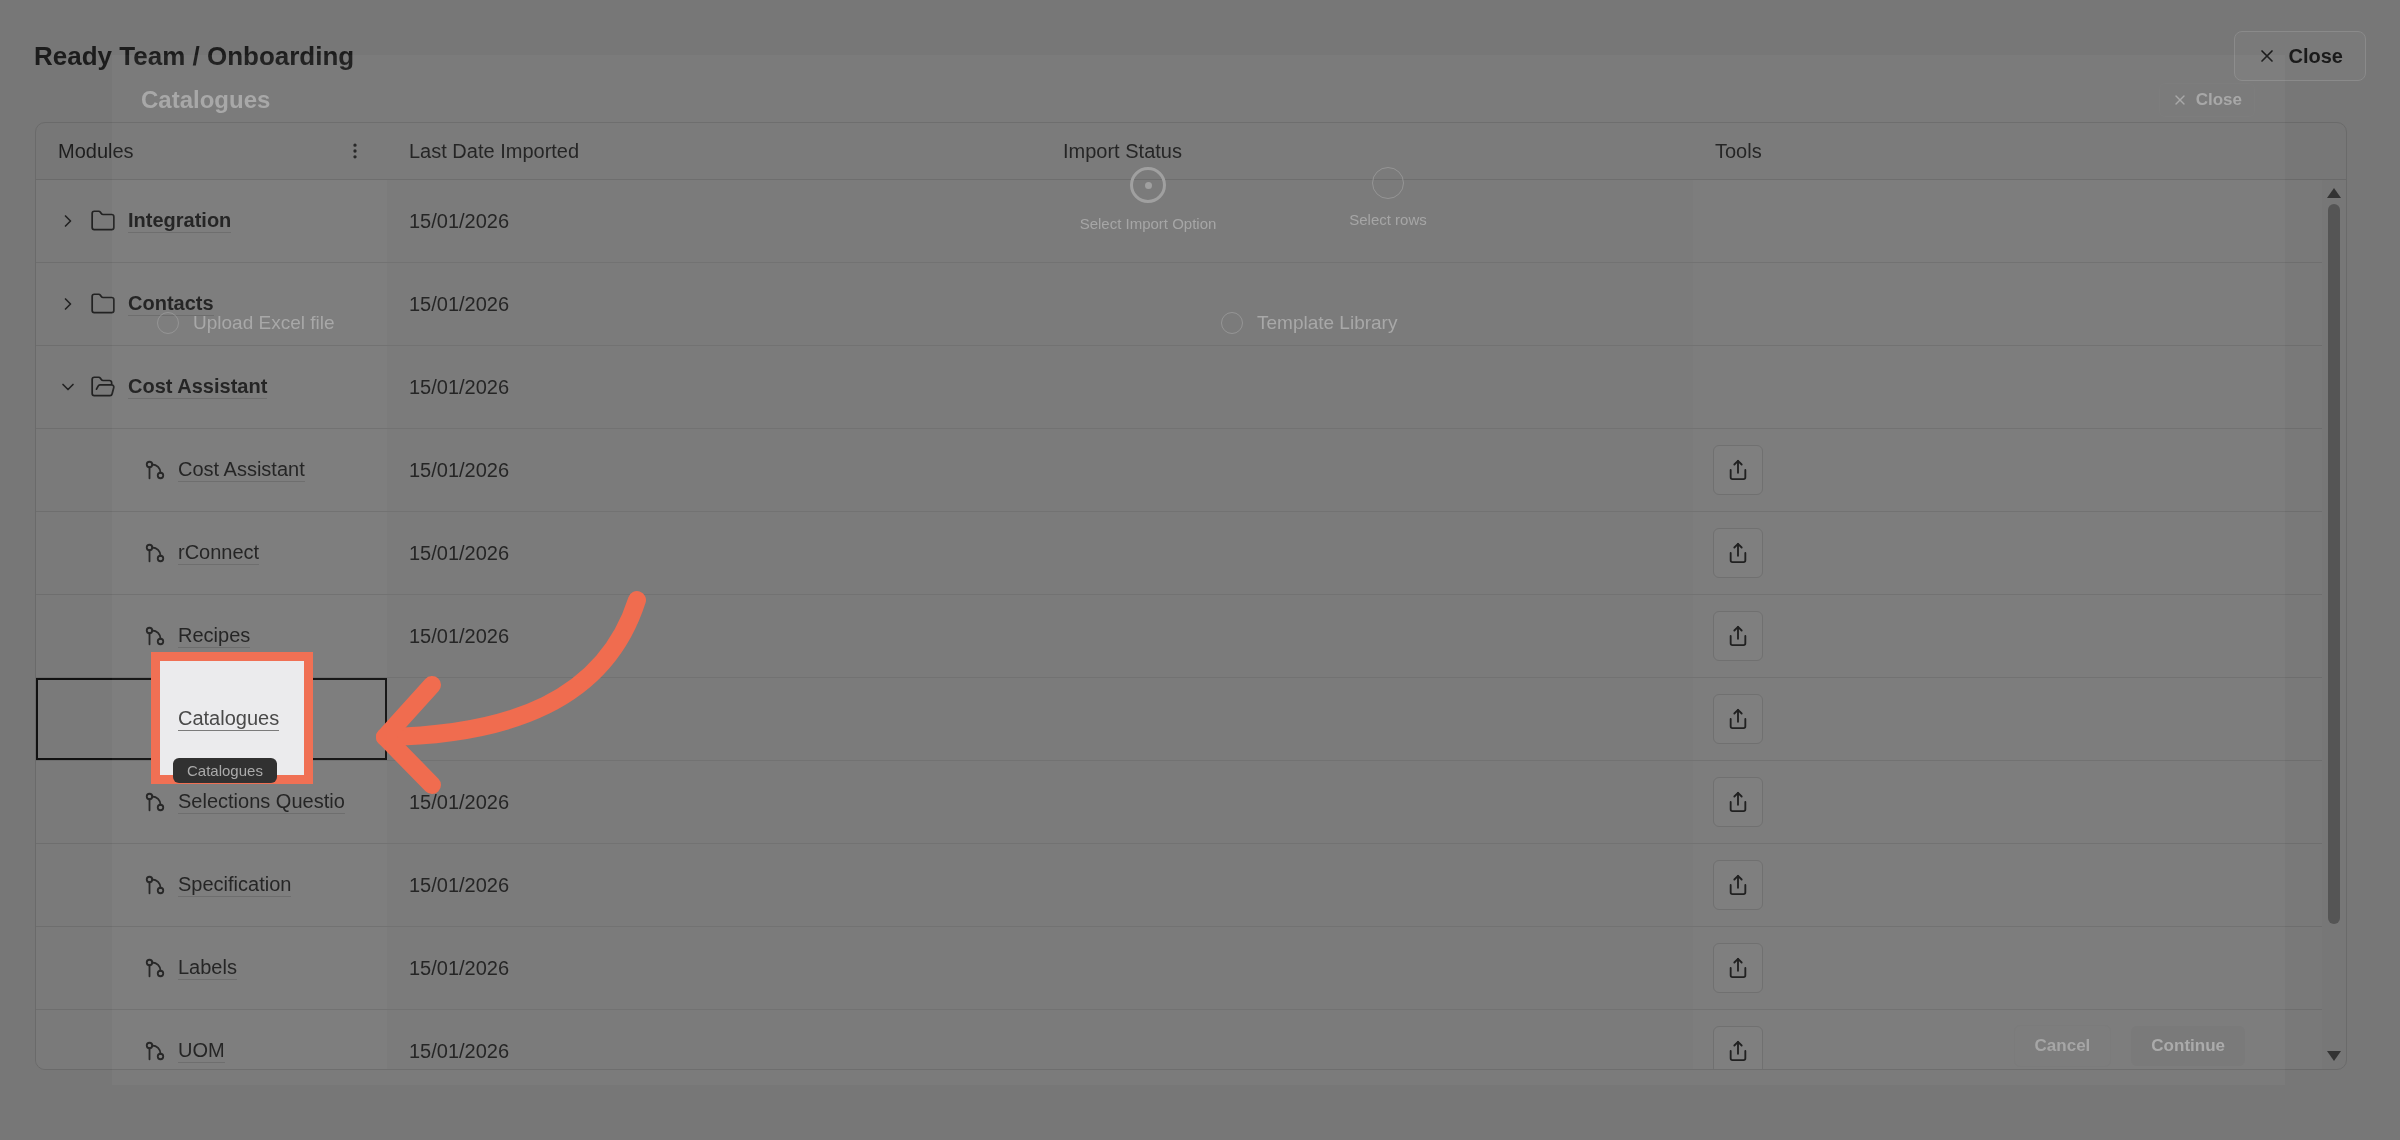  I want to click on module-link: Integration, so click(180, 221).